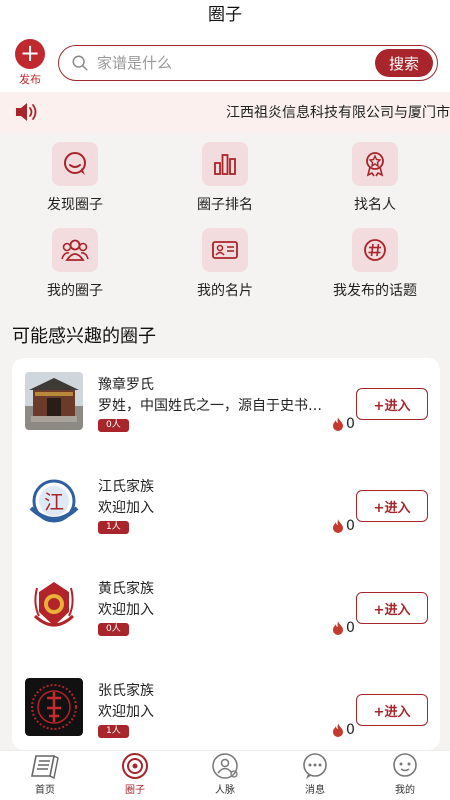  I want to click on search-button: 搜索, so click(403, 63).